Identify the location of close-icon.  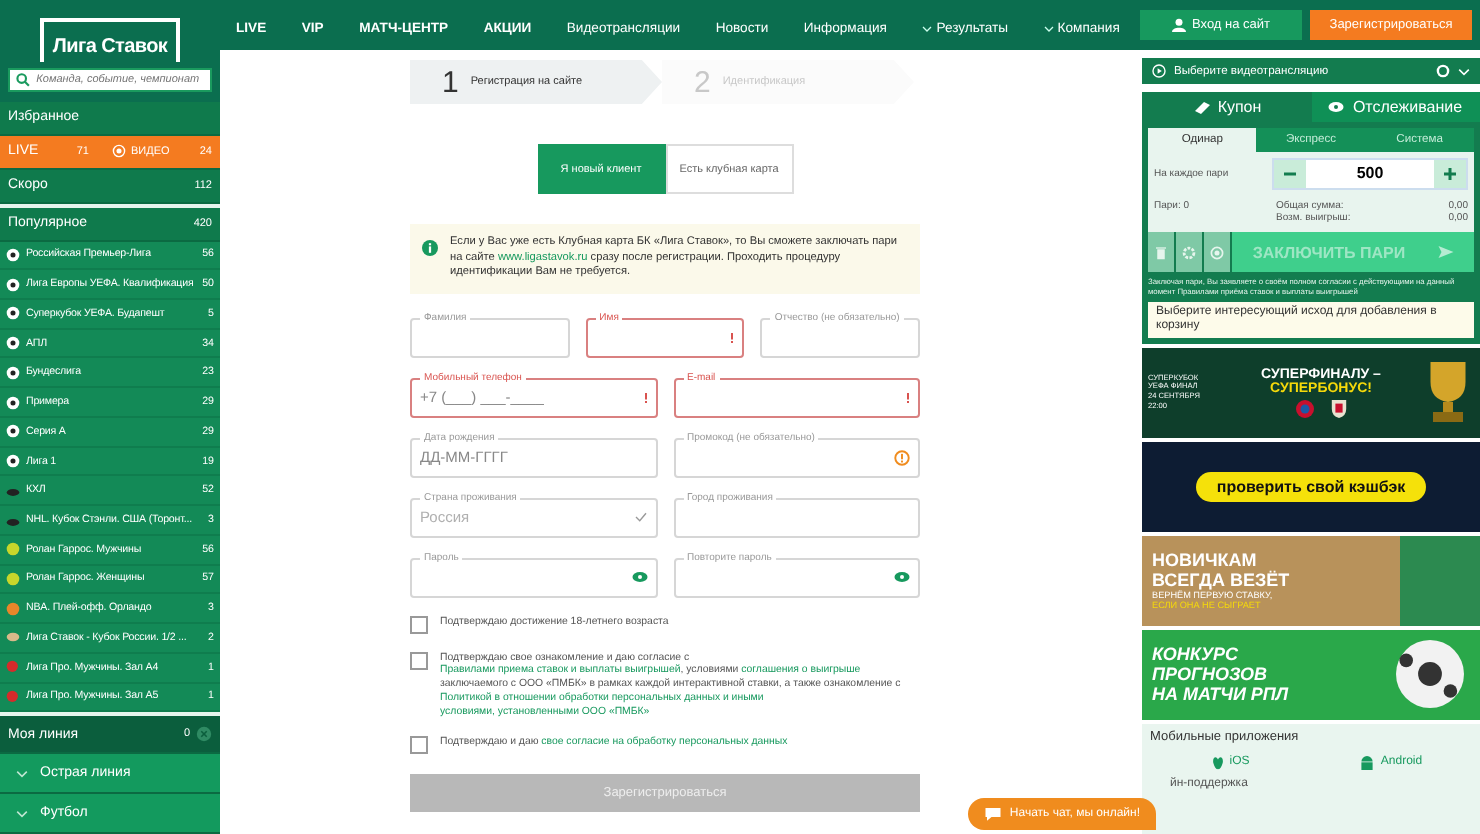
(204, 734).